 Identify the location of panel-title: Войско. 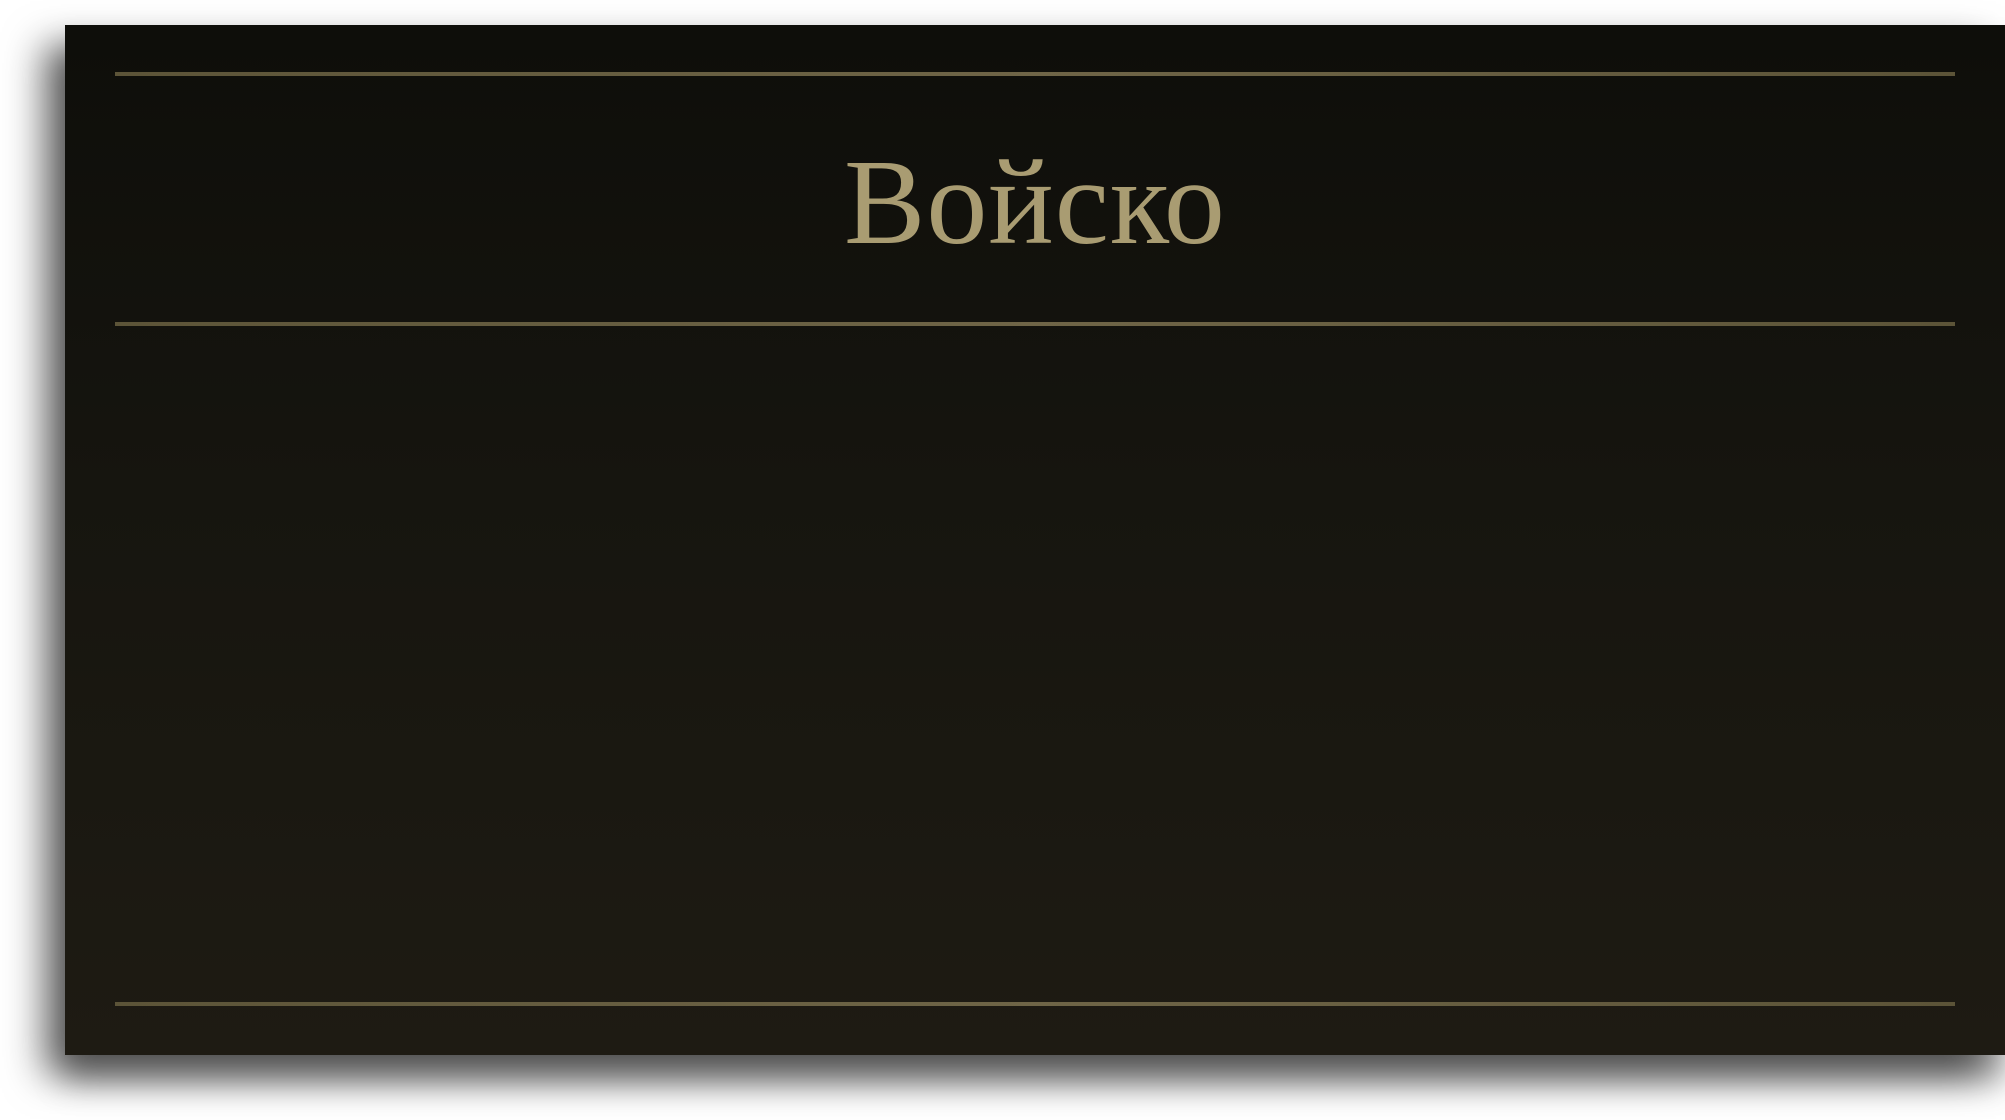
(1035, 202).